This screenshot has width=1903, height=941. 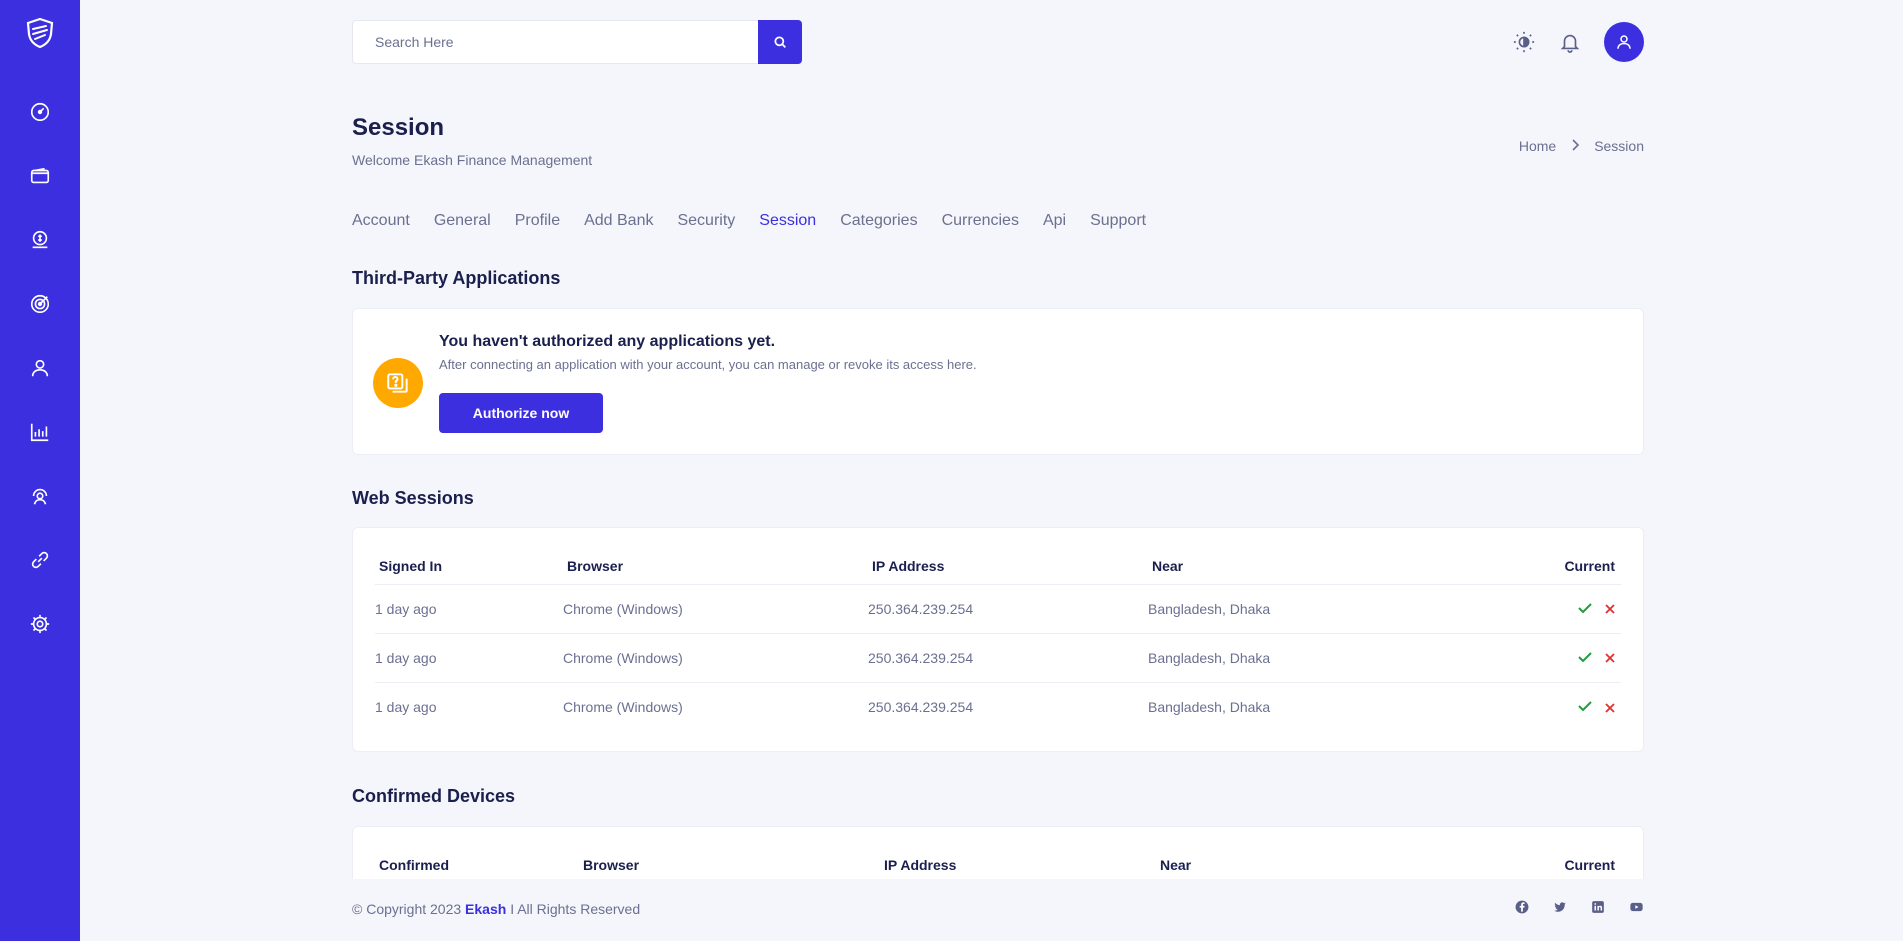 I want to click on analytics-icon, so click(x=40, y=432).